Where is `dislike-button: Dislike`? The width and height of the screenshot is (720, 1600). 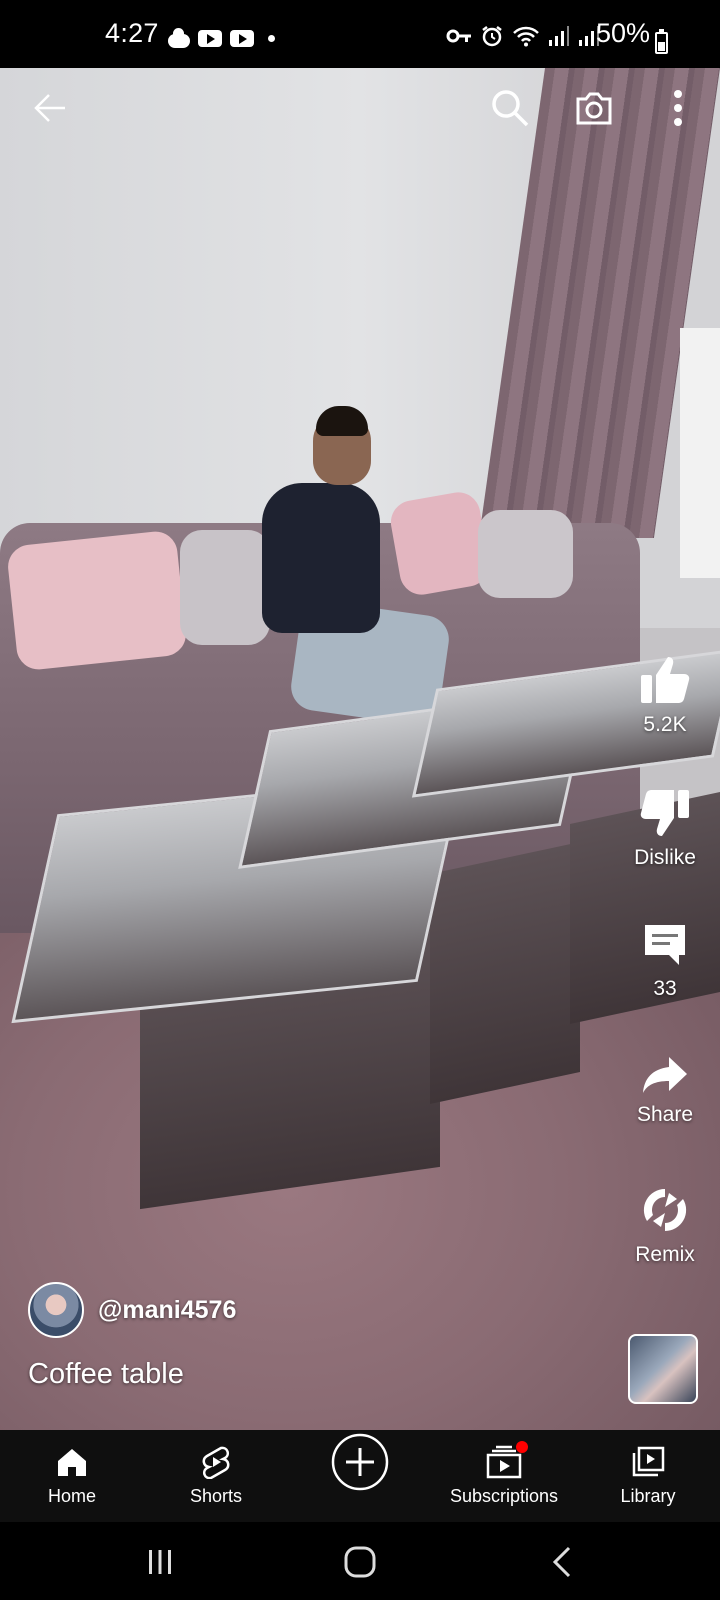
dislike-button: Dislike is located at coordinates (660, 829).